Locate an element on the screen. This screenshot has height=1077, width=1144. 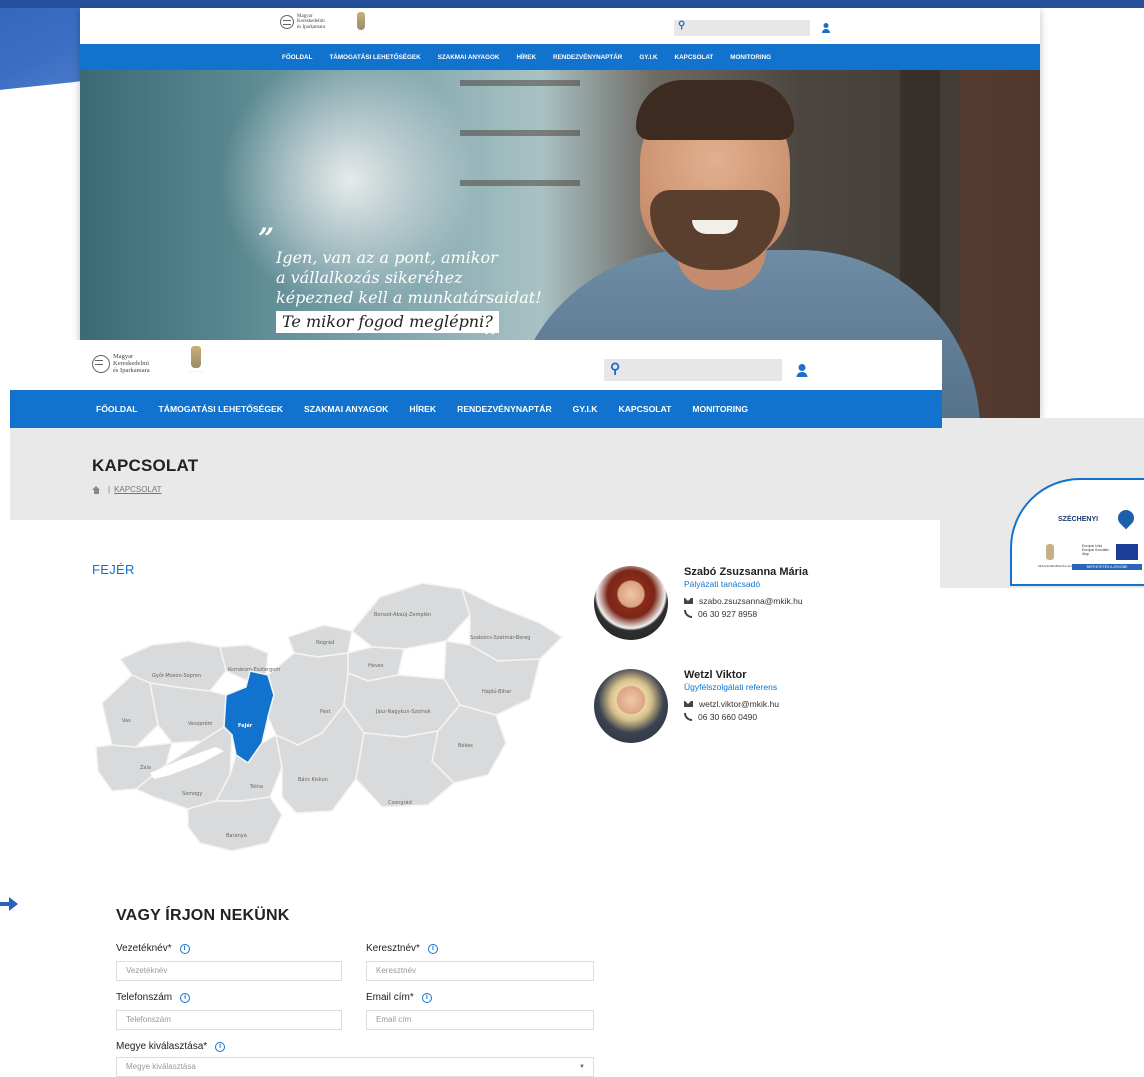
contact-role: Pályázati tanácsadó is located at coordinates (722, 584).